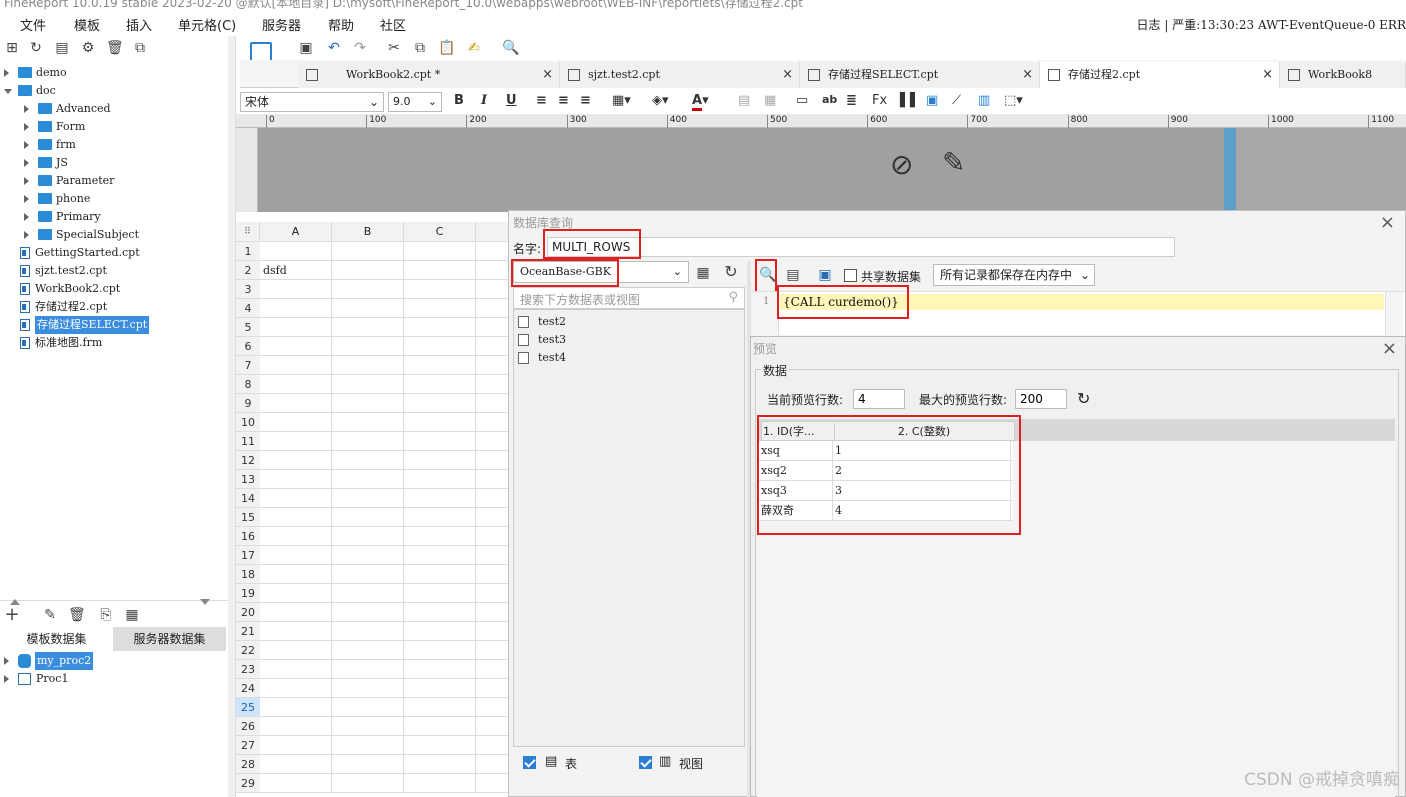 Image resolution: width=1406 pixels, height=797 pixels. I want to click on dataset-item: my_proc2, so click(114, 661).